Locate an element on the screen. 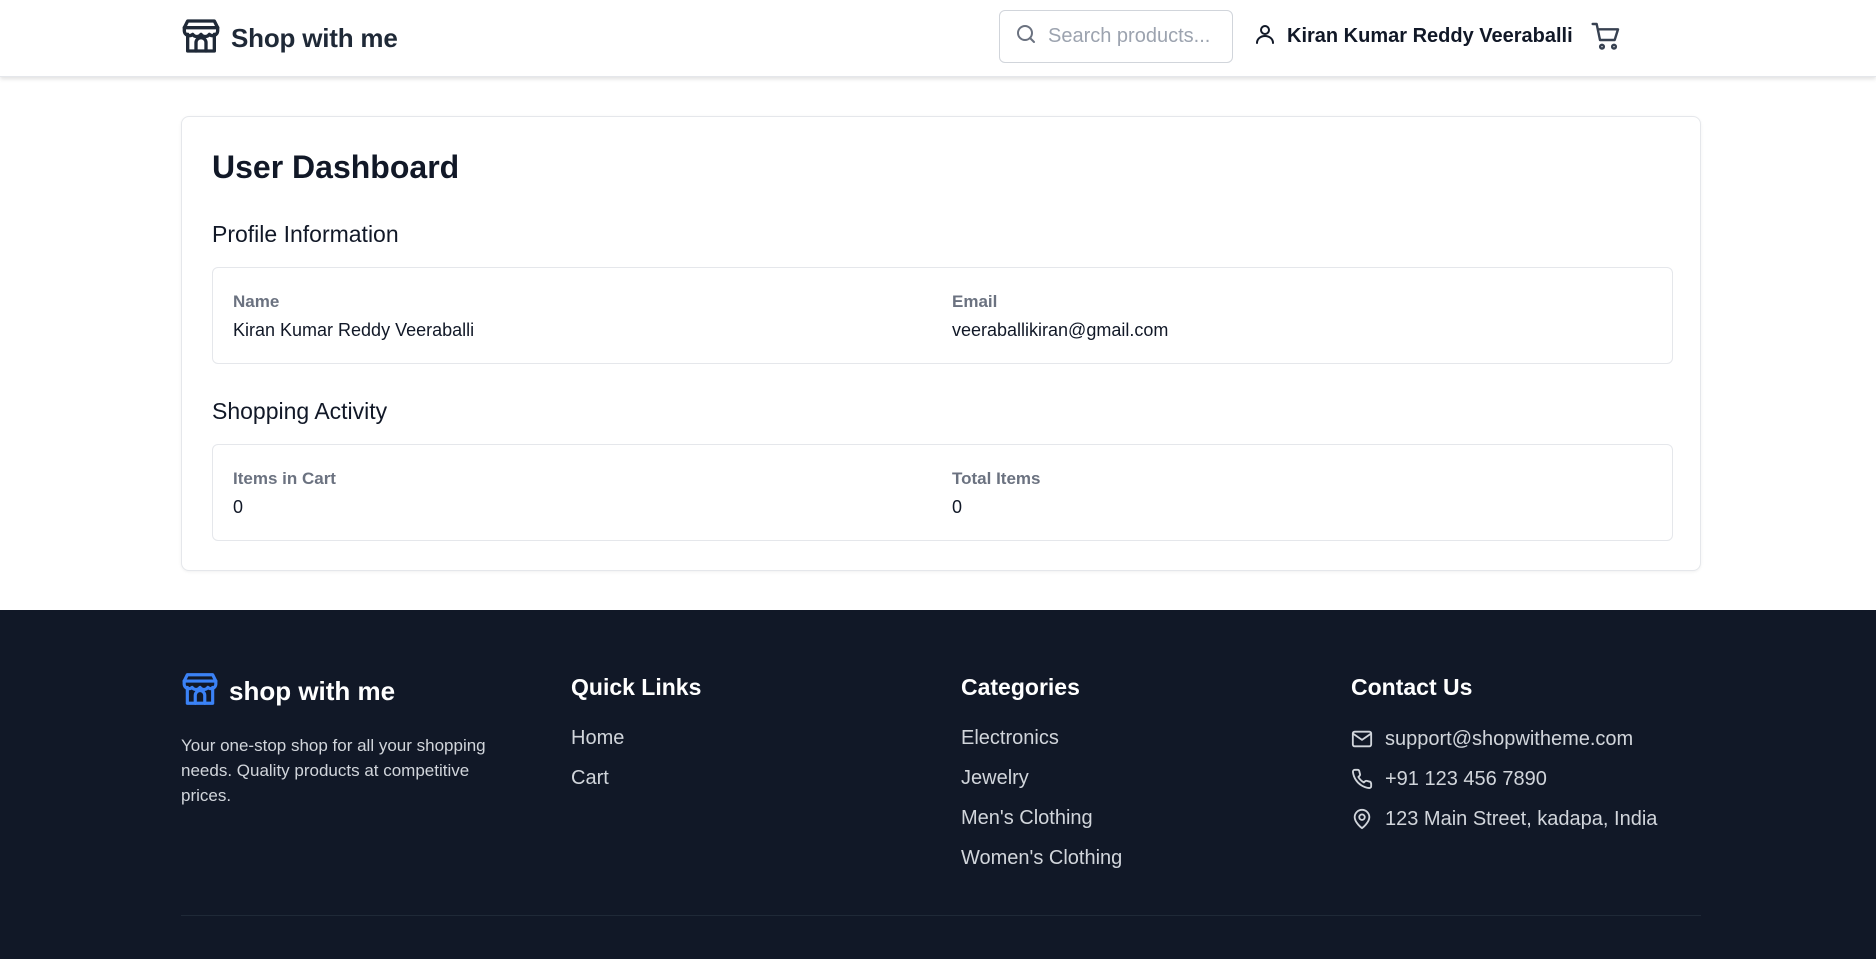 The width and height of the screenshot is (1876, 959). brand-logo-link: Shop with me is located at coordinates (289, 38).